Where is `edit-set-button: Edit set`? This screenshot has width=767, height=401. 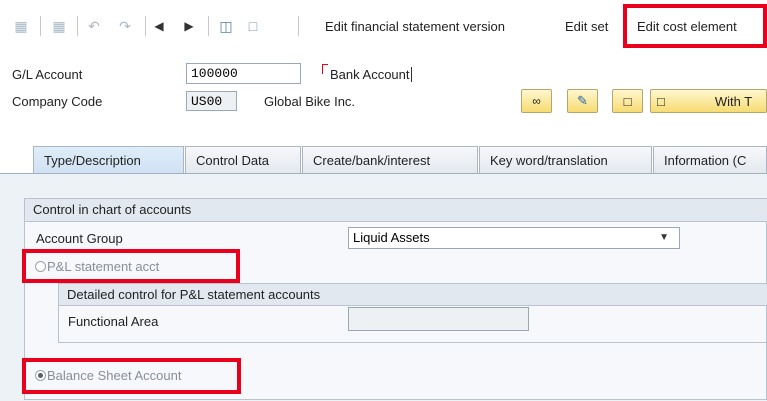
edit-set-button: Edit set is located at coordinates (586, 26).